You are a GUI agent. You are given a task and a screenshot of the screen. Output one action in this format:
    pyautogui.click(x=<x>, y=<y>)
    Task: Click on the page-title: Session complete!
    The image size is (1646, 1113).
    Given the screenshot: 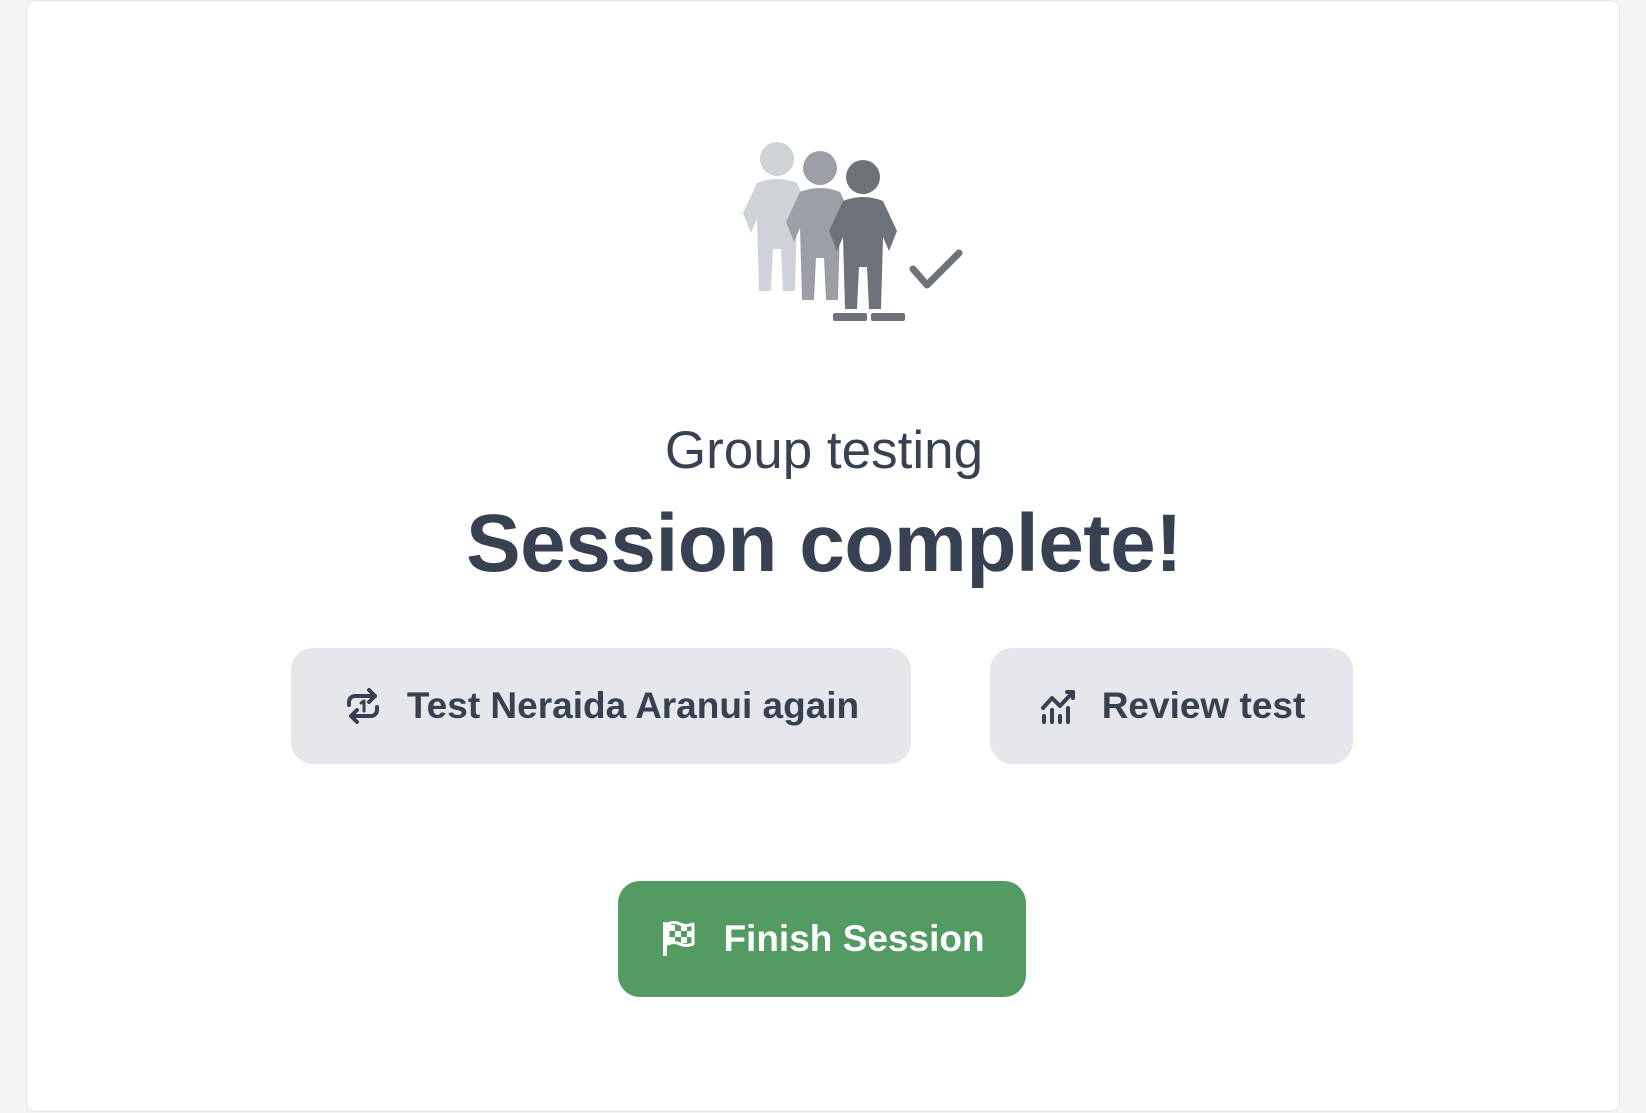 What is the action you would take?
    pyautogui.click(x=824, y=543)
    